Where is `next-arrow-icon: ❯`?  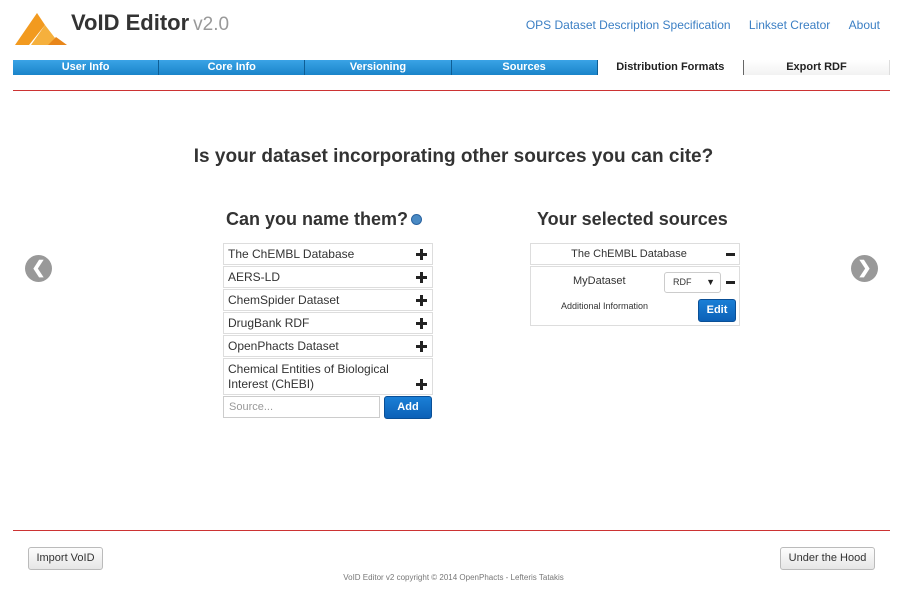 next-arrow-icon: ❯ is located at coordinates (864, 268).